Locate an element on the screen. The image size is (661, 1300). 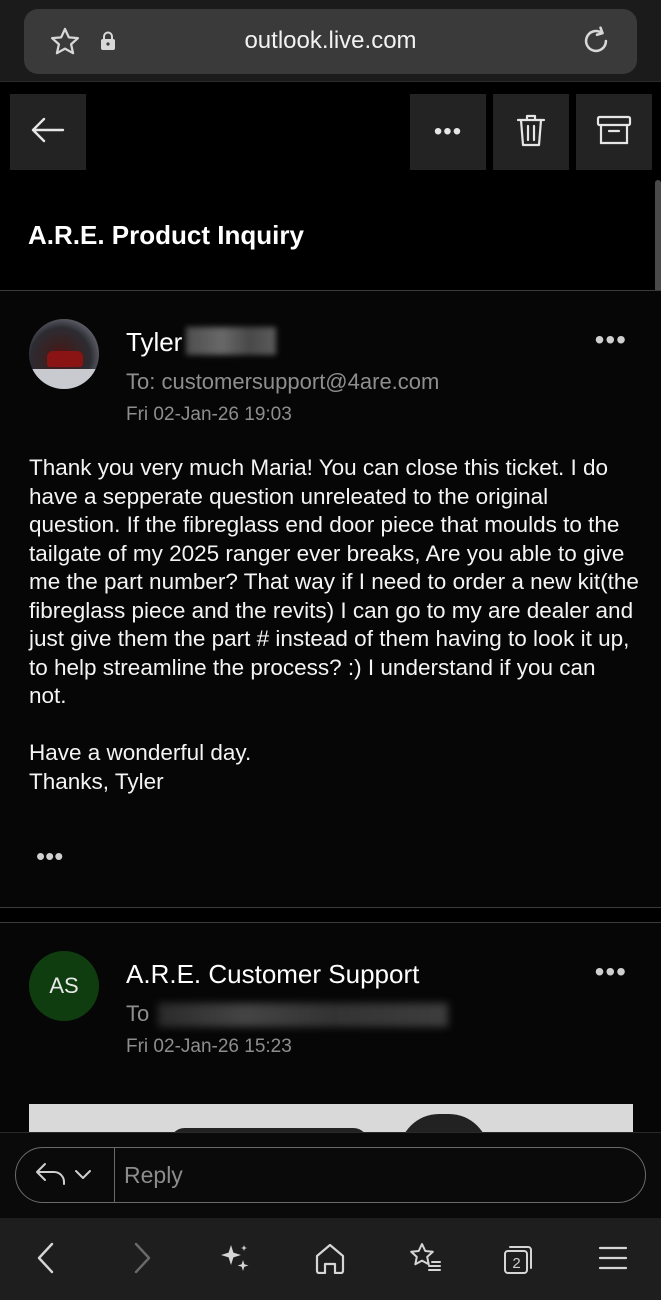
tabs-icon: 2 is located at coordinates (518, 1260).